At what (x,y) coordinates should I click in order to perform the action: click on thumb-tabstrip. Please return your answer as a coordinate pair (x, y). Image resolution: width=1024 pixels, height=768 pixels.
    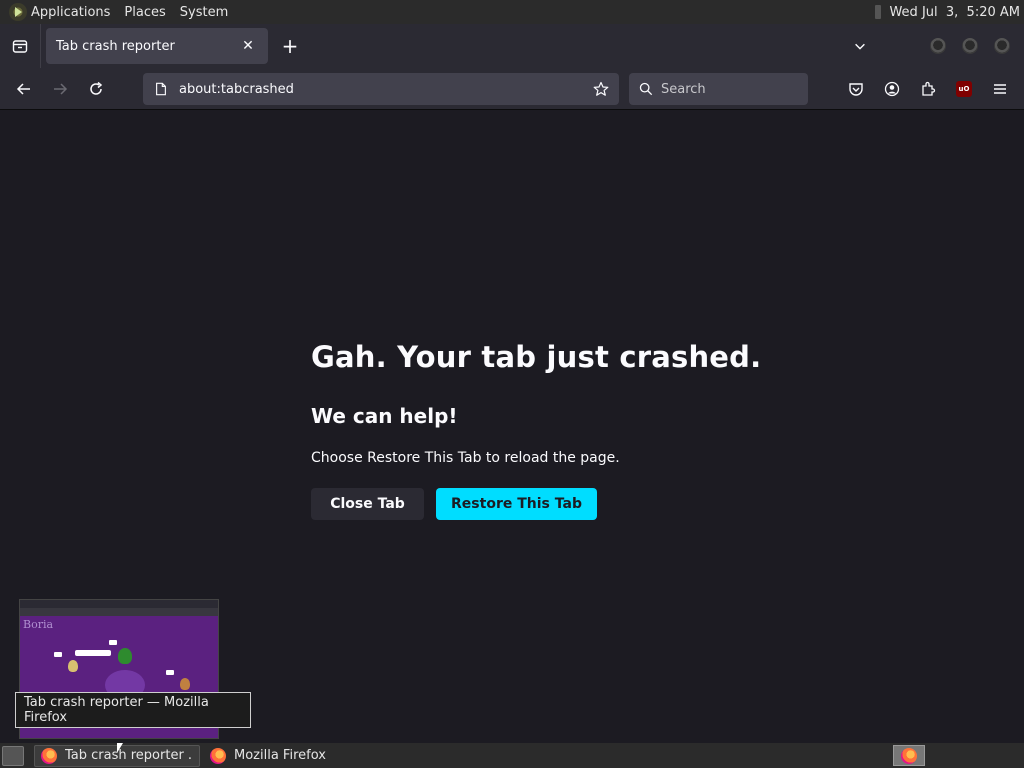
    Looking at the image, I should click on (119, 604).